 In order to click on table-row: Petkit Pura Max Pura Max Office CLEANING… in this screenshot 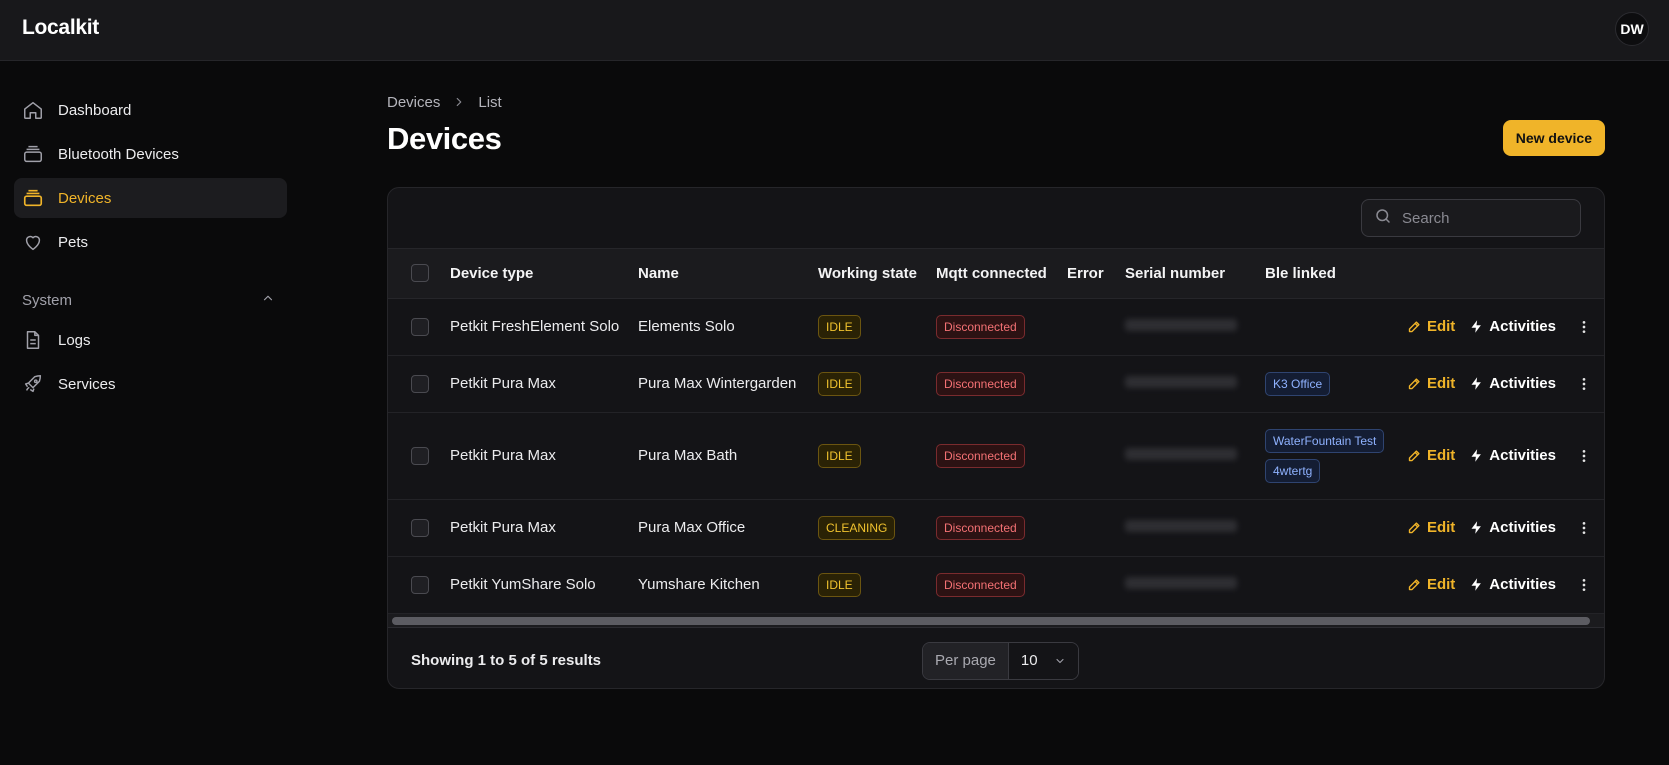, I will do `click(996, 528)`.